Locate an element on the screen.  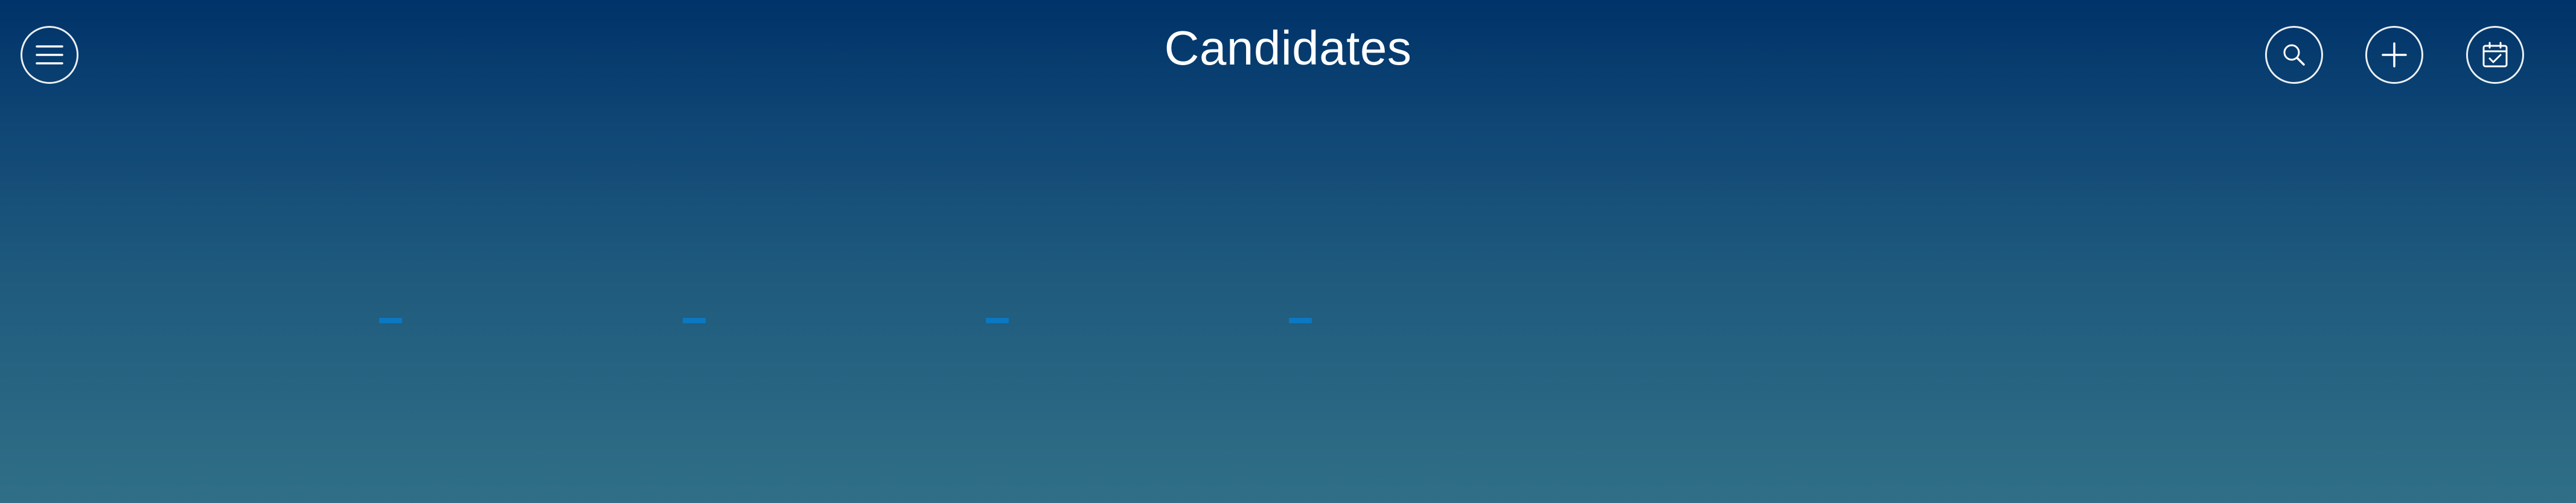
page-title: Candidates is located at coordinates (1288, 48).